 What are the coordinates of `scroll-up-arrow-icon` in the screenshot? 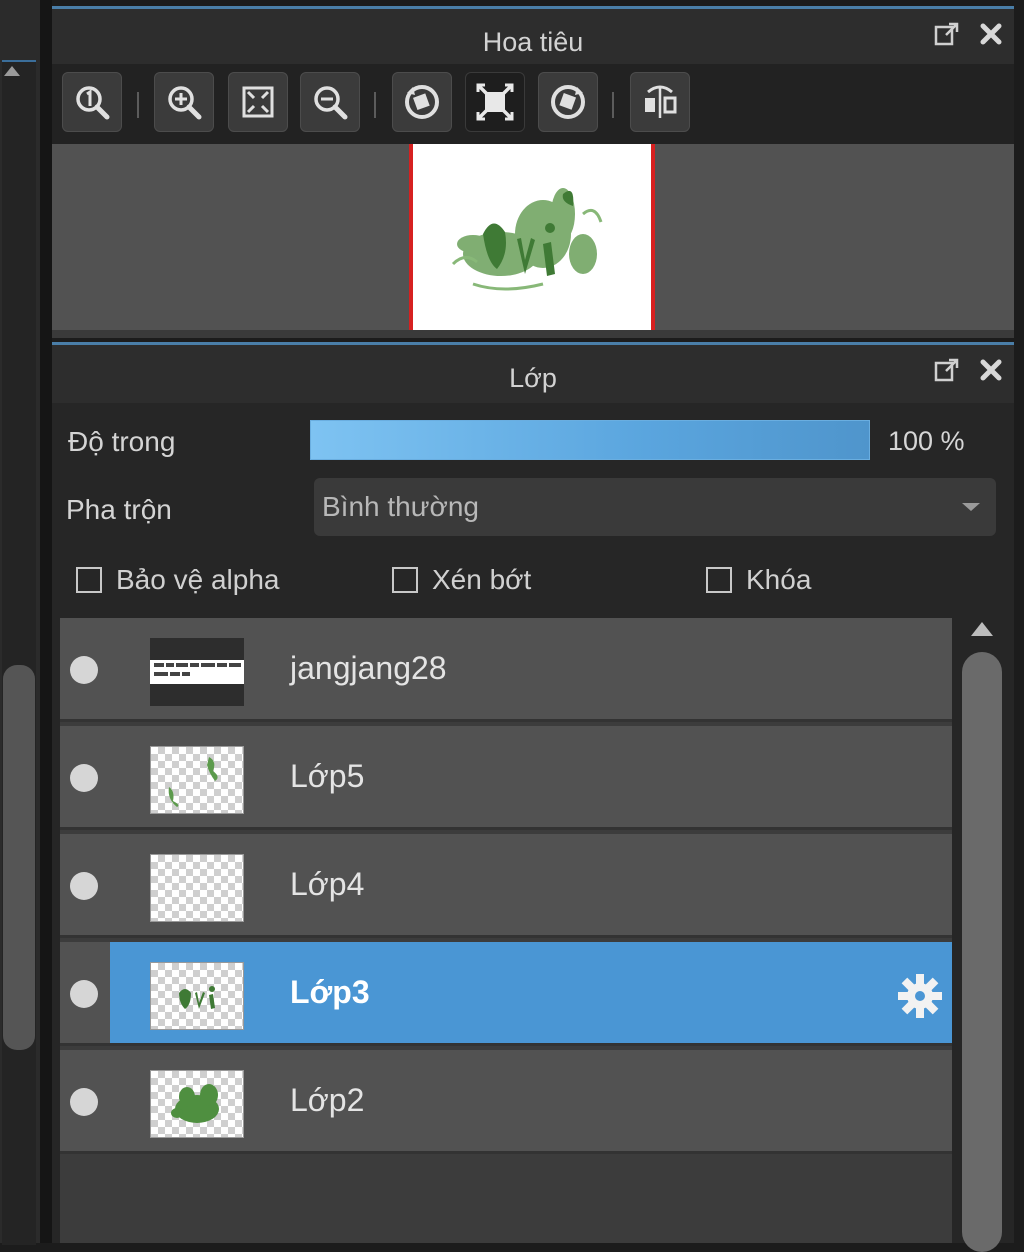 It's located at (982, 629).